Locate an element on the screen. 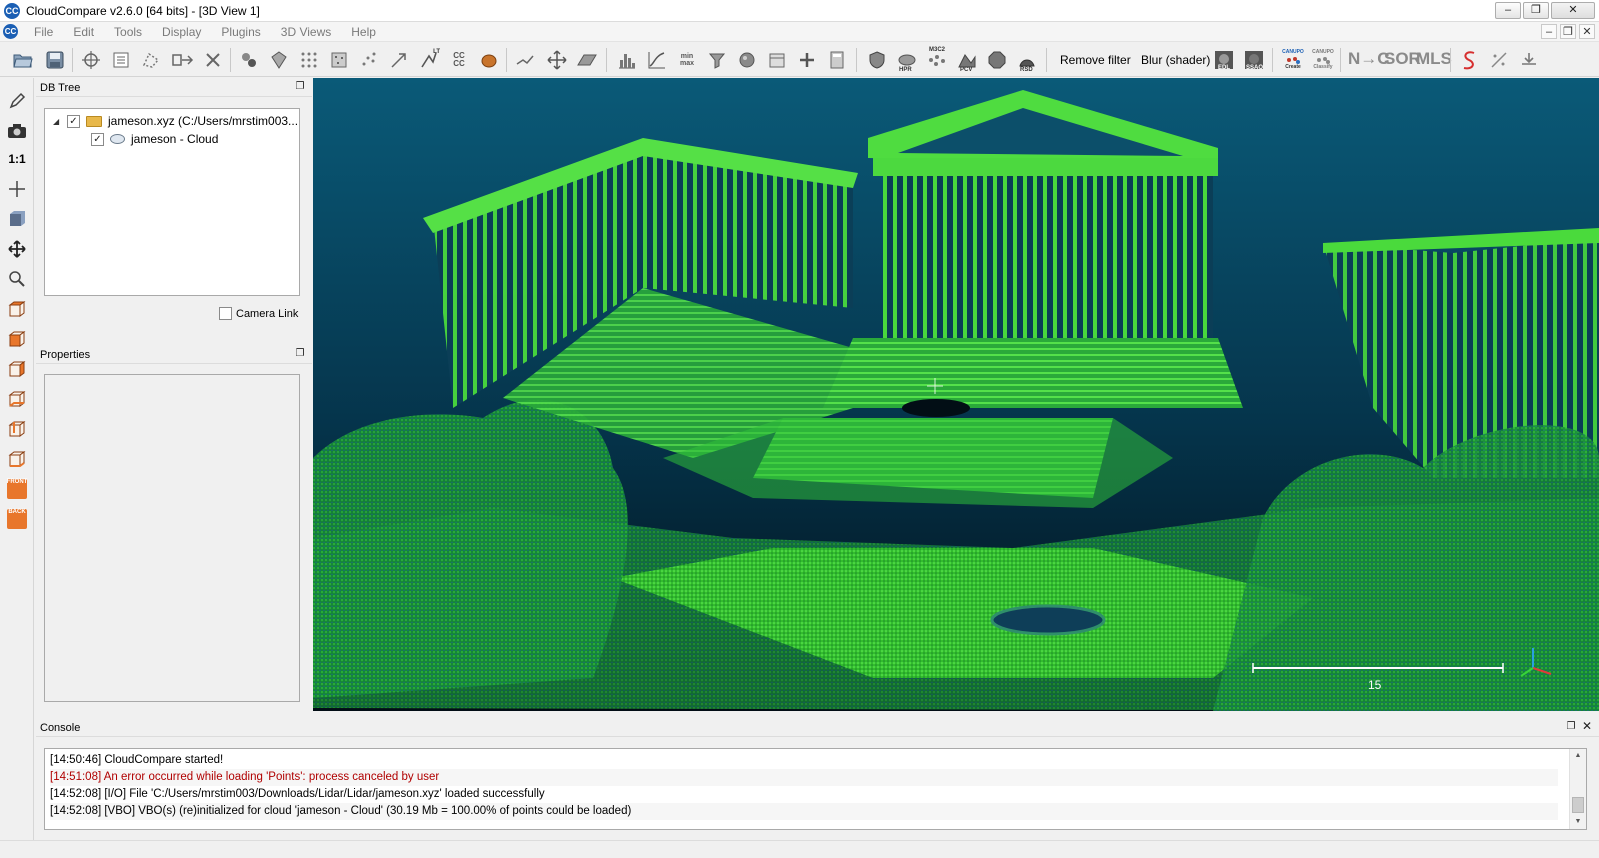 The image size is (1599, 858). top-view-icon is located at coordinates (17, 309).